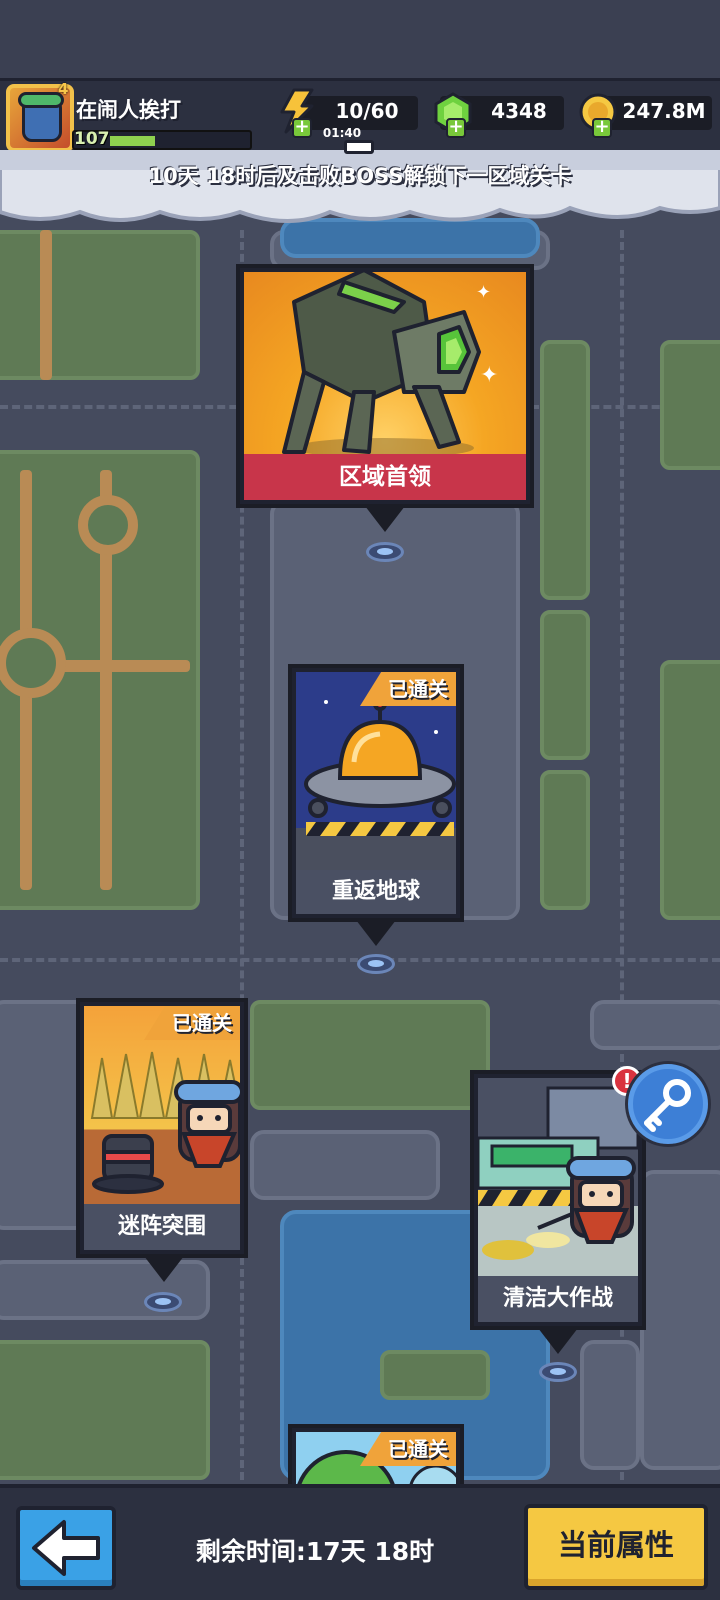  I want to click on back-button, so click(66, 1548).